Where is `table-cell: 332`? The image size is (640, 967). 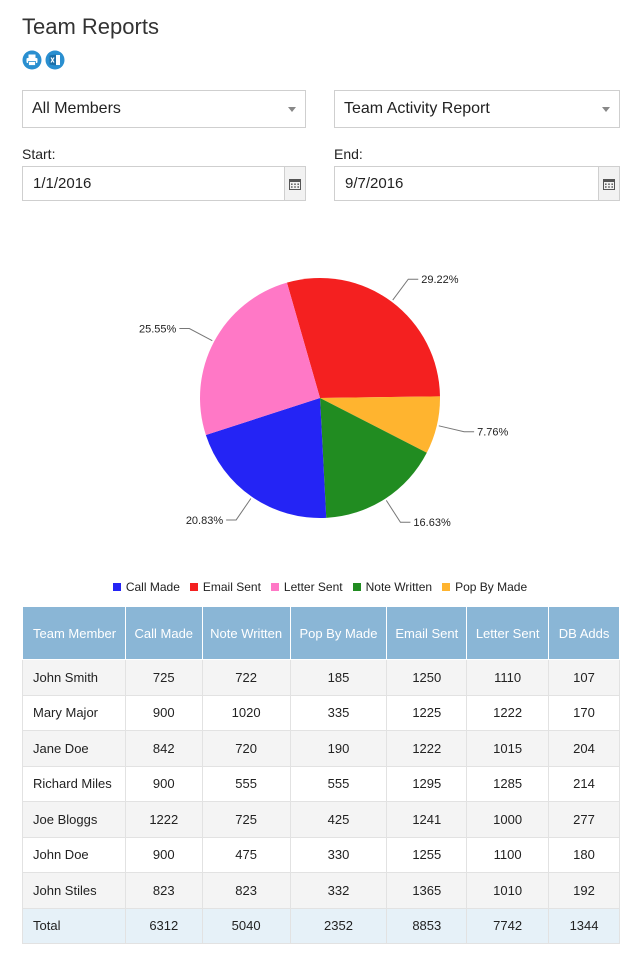 table-cell: 332 is located at coordinates (338, 890).